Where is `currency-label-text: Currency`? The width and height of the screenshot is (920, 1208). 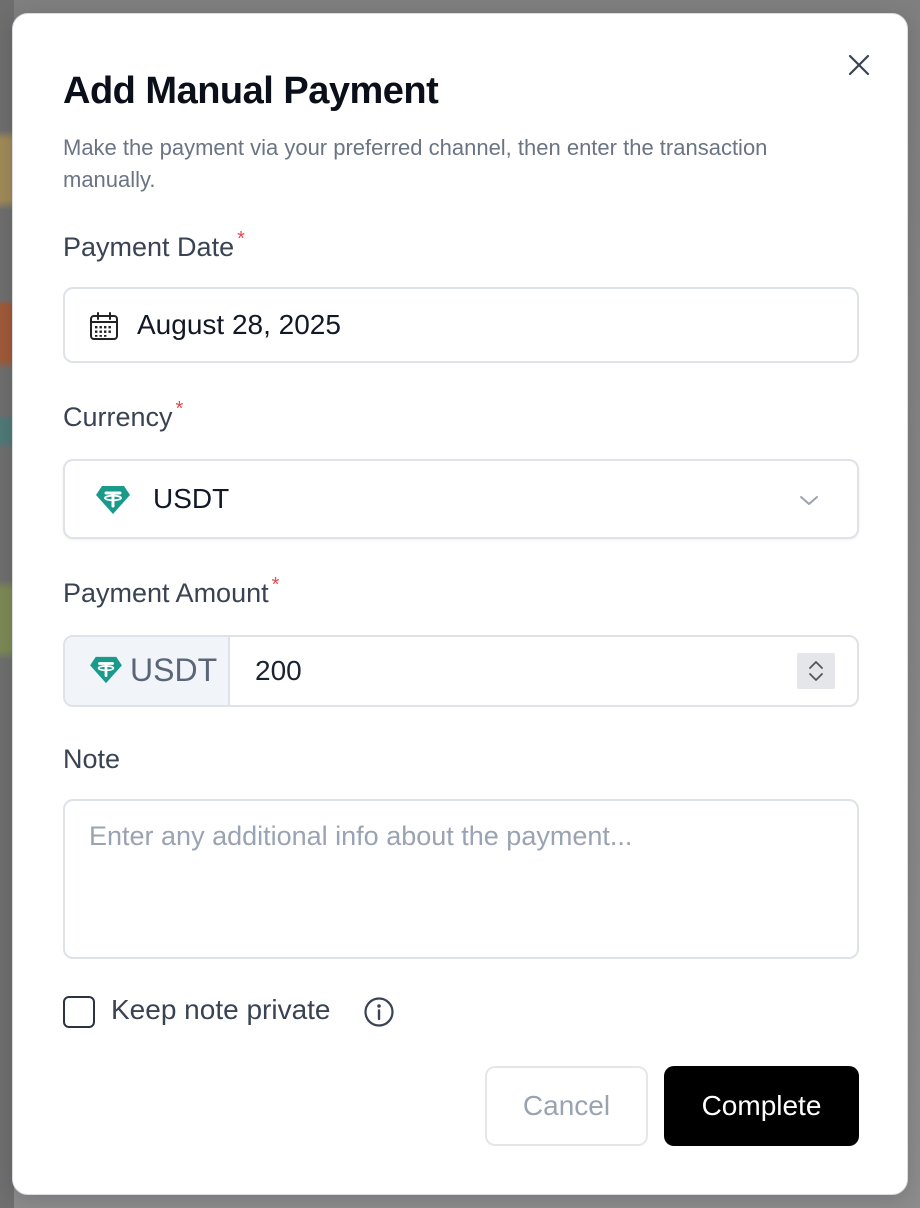
currency-label-text: Currency is located at coordinates (118, 417).